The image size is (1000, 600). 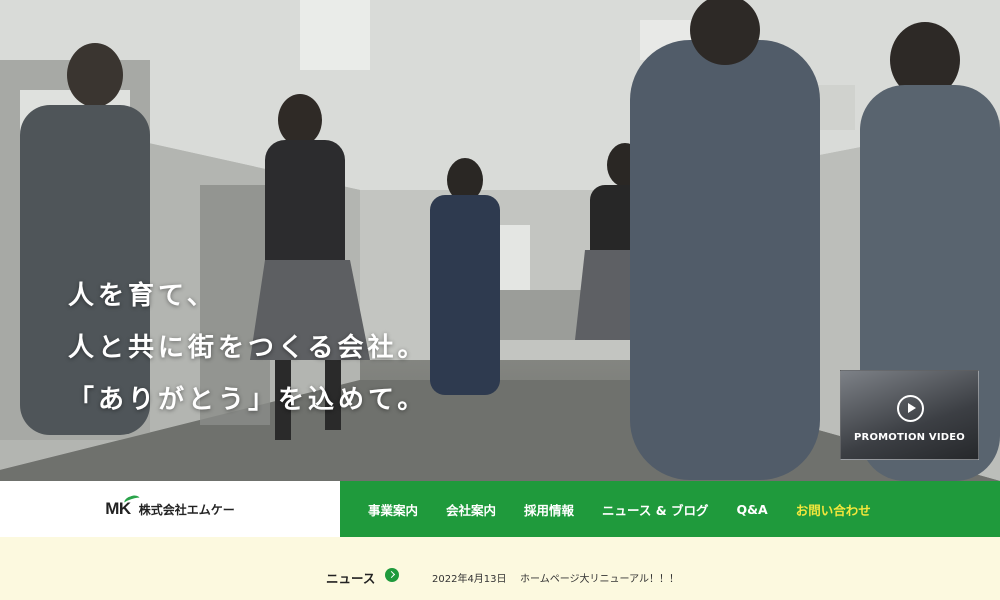 I want to click on tagline-line-1: 人を育て、, so click(x=142, y=296).